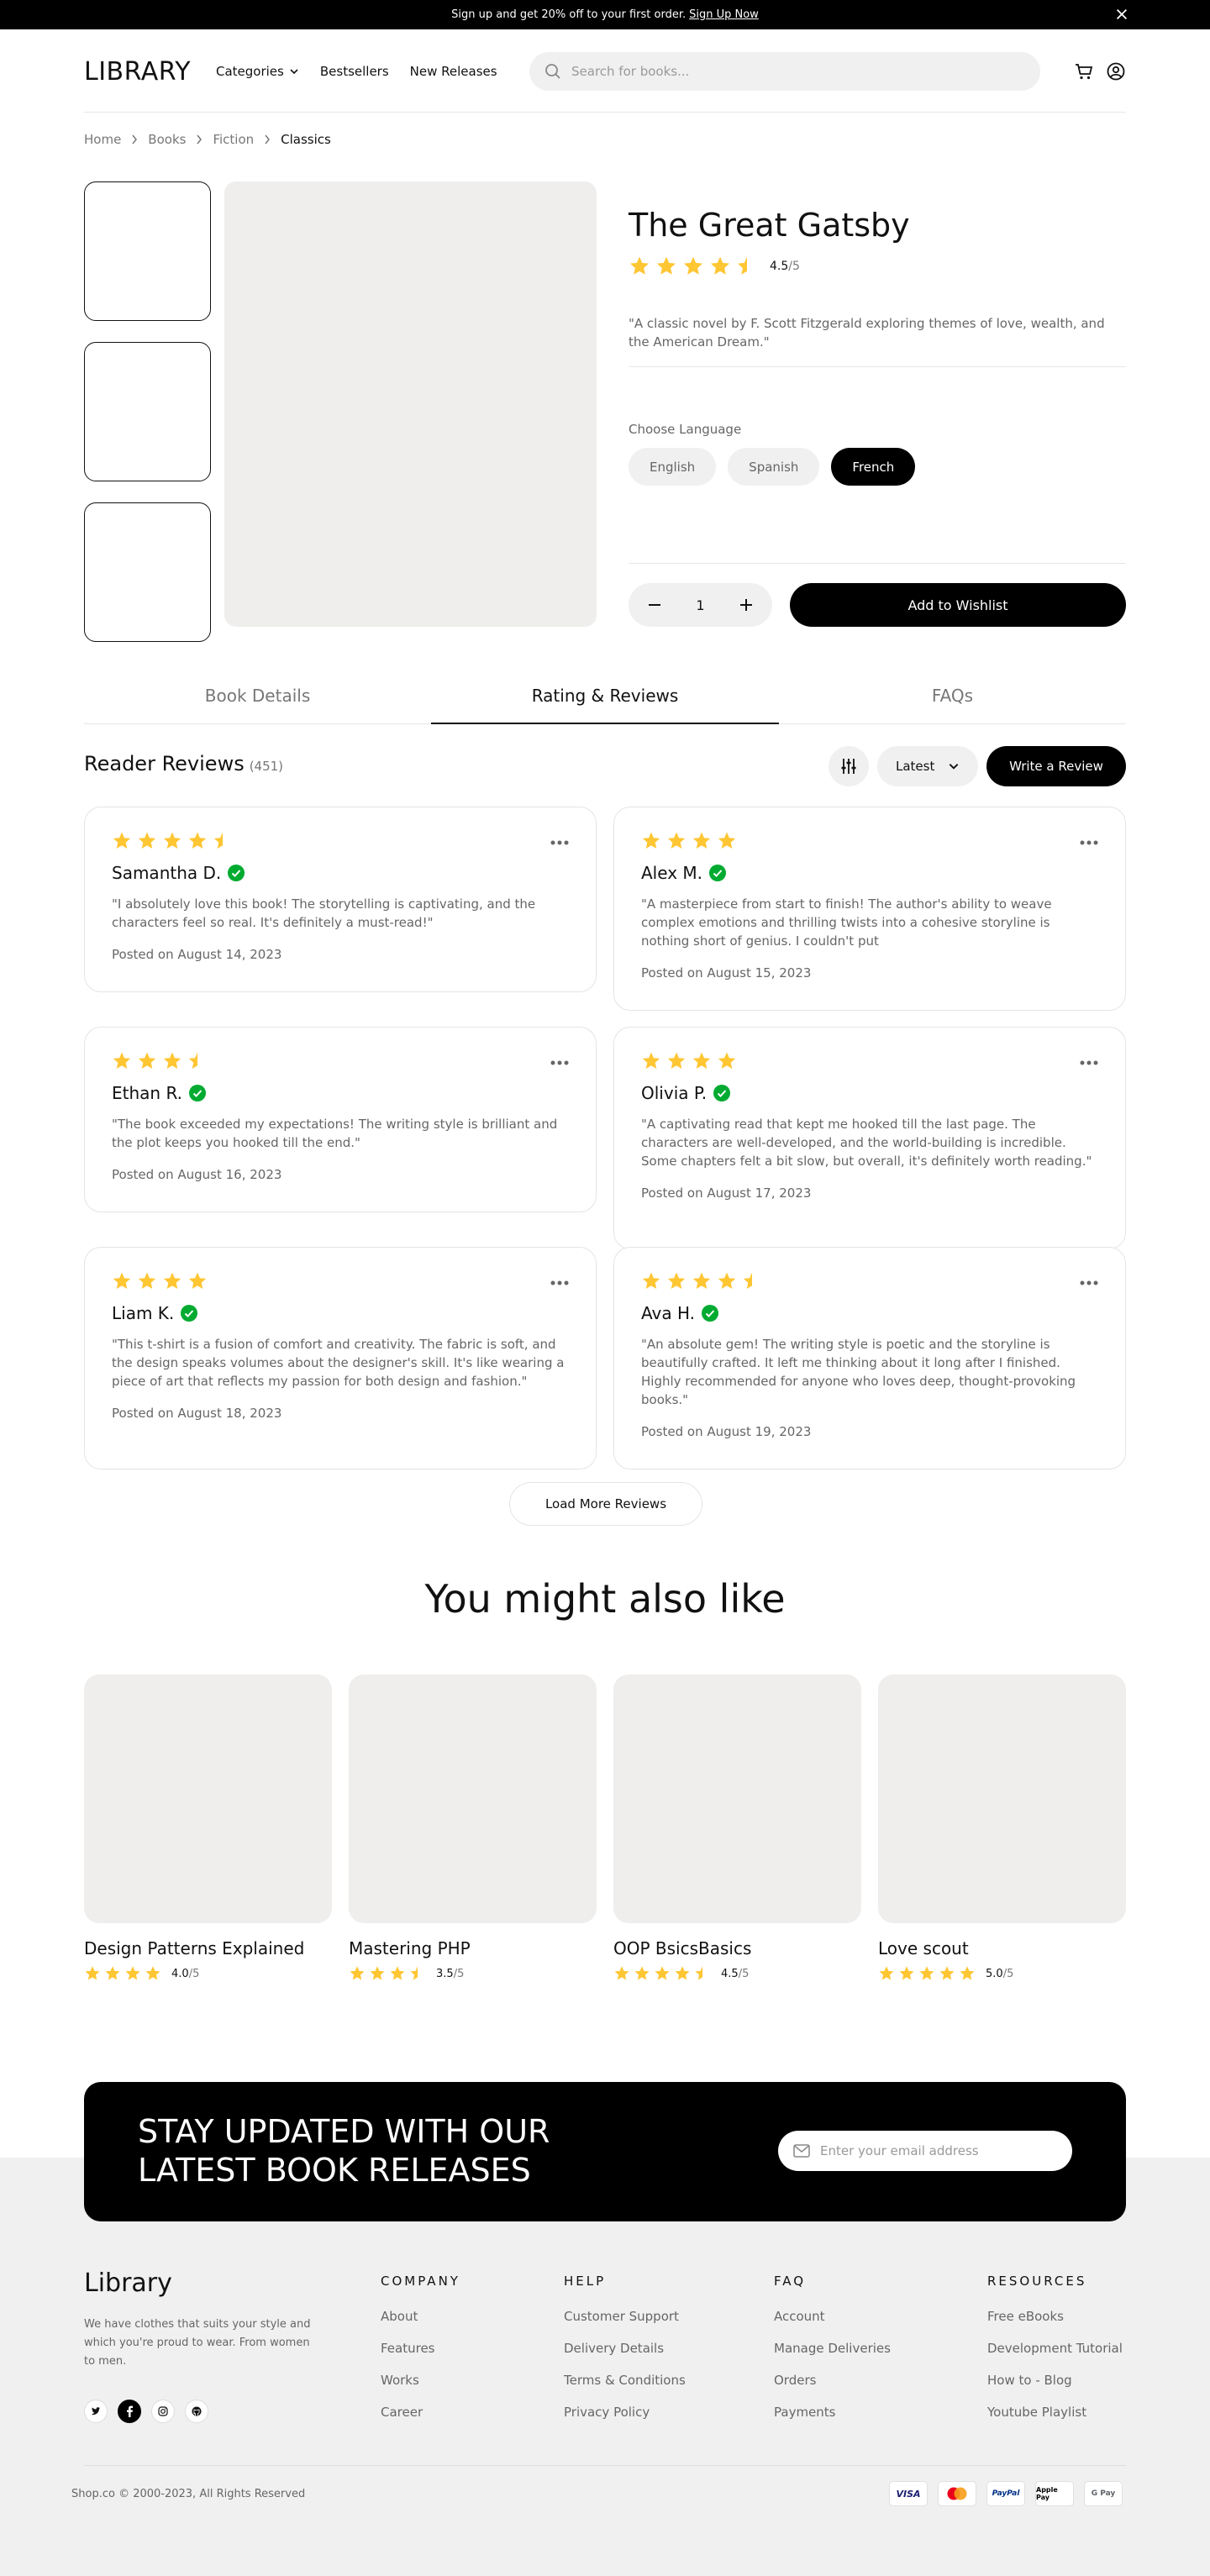  I want to click on footer-link: How to - Blog, so click(1055, 2381).